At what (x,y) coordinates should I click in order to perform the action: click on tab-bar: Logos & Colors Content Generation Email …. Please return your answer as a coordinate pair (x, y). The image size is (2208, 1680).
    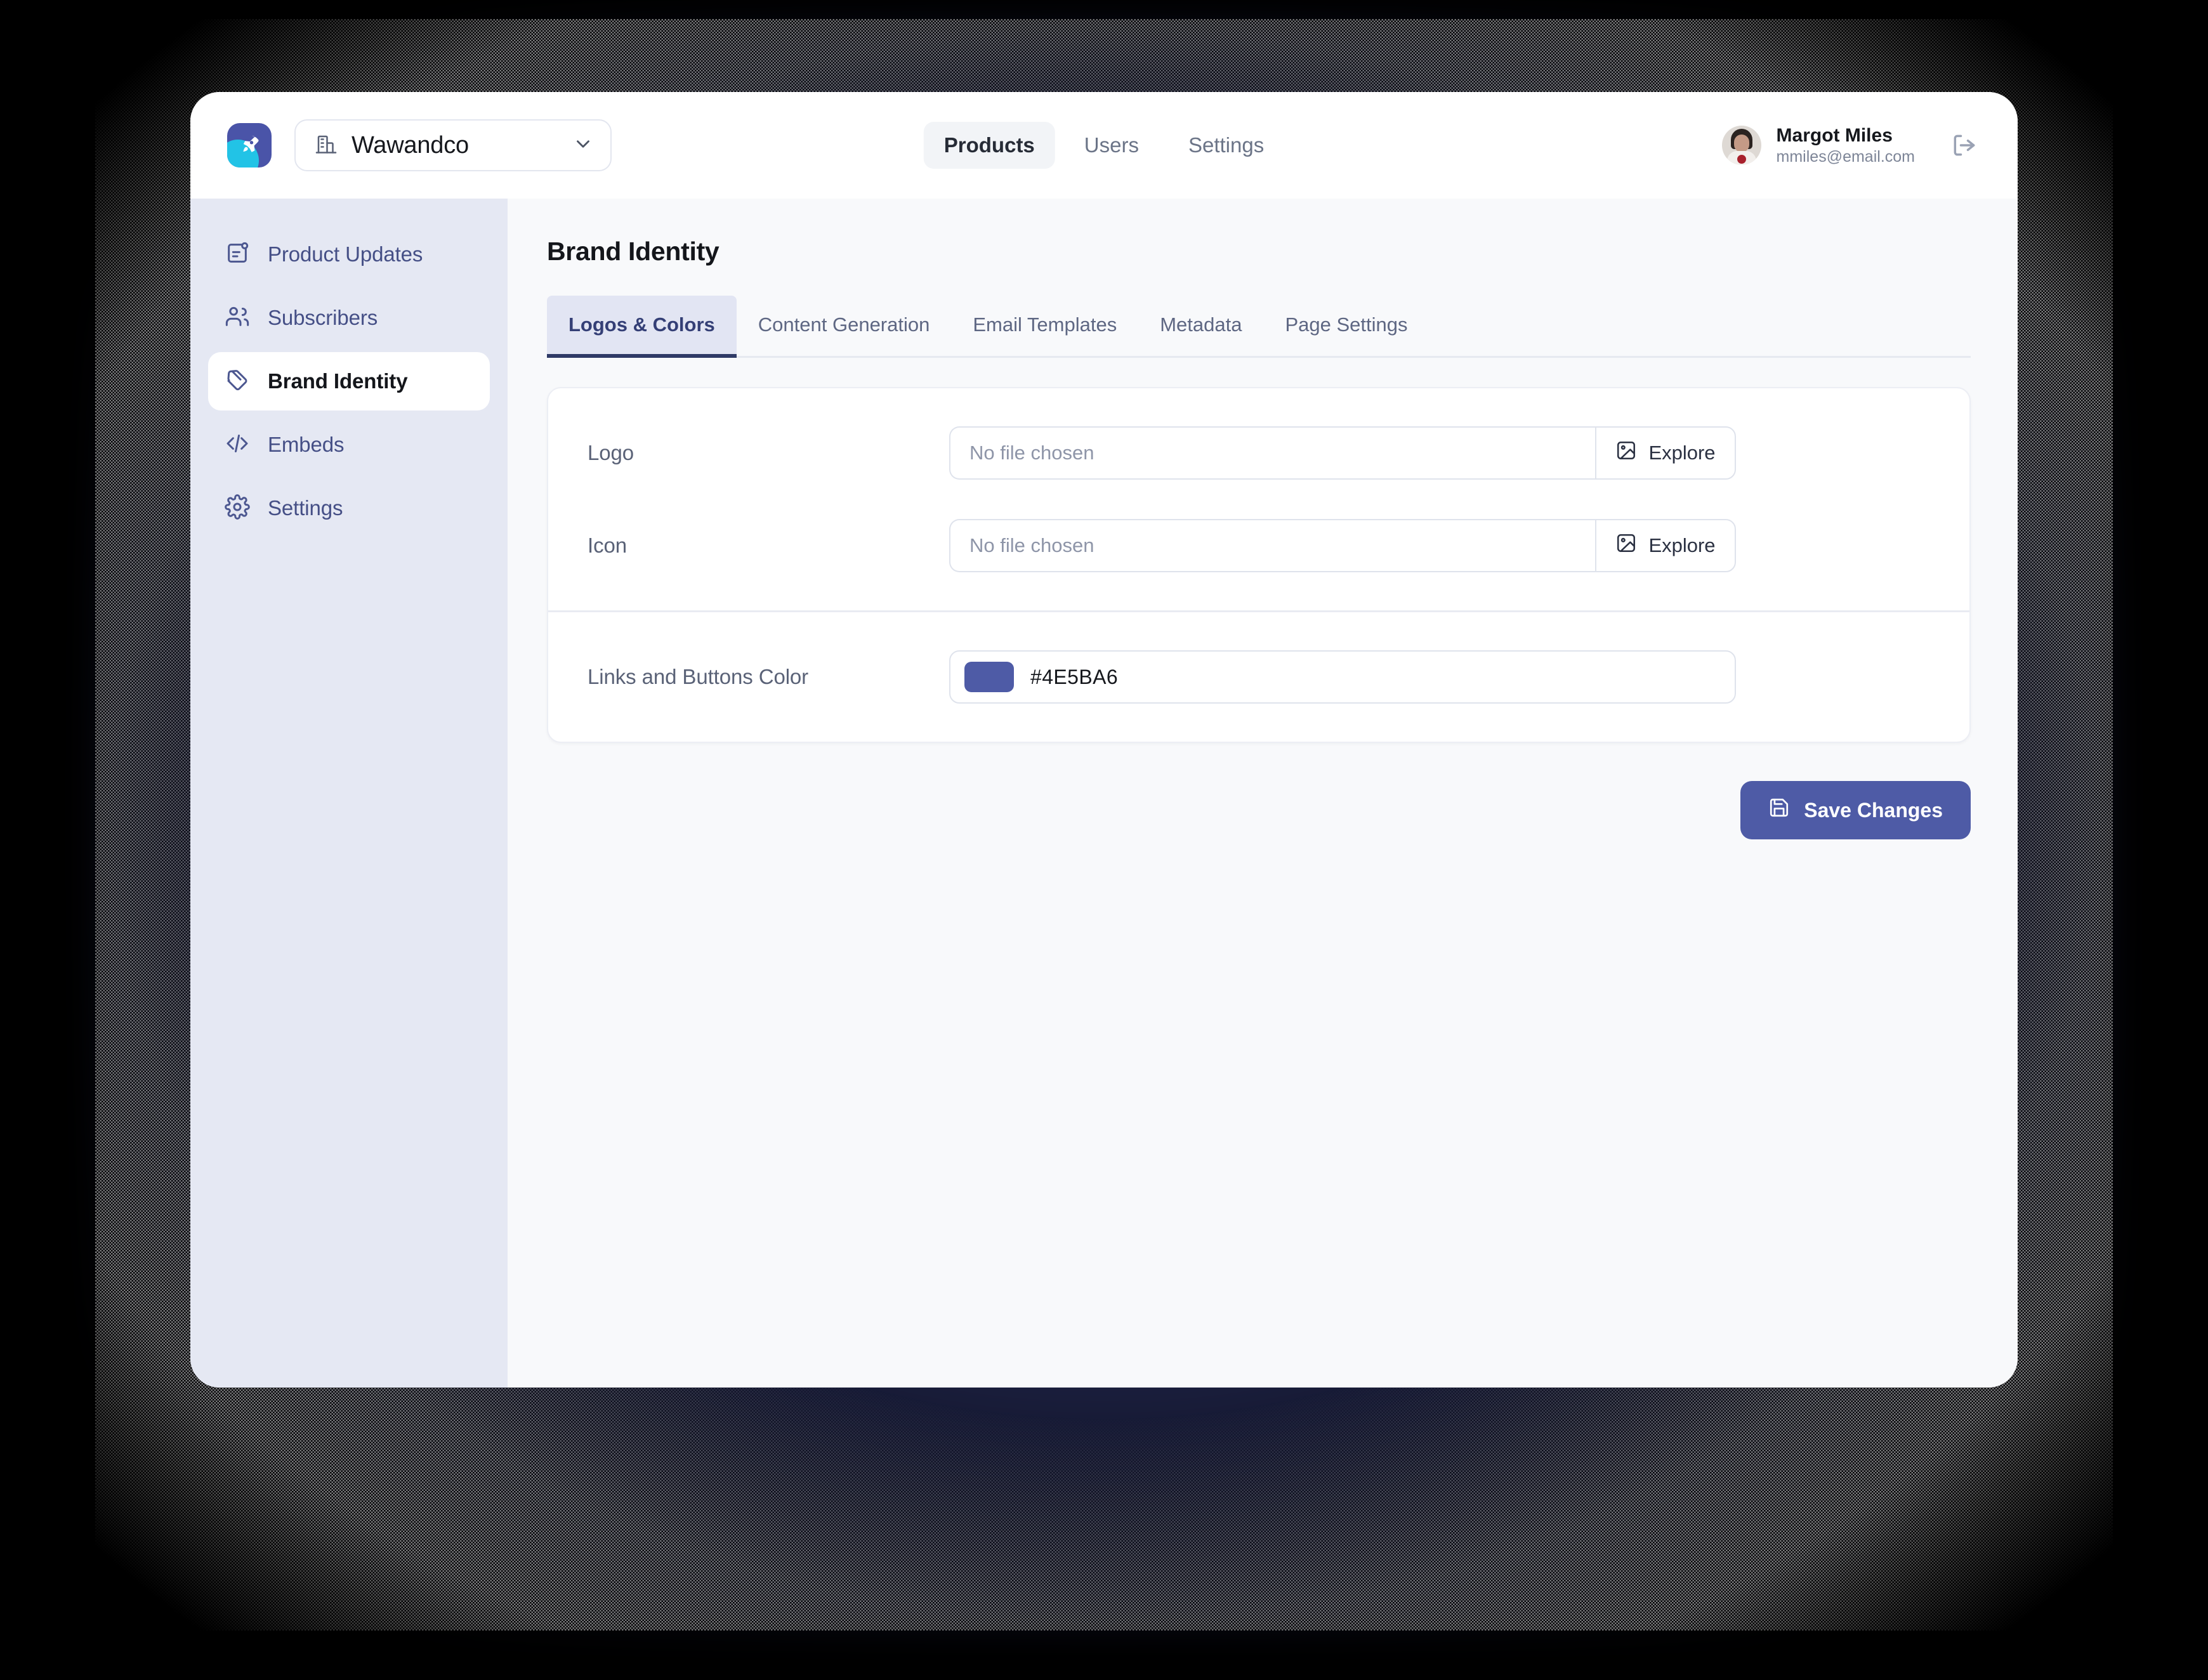
    Looking at the image, I should click on (1259, 327).